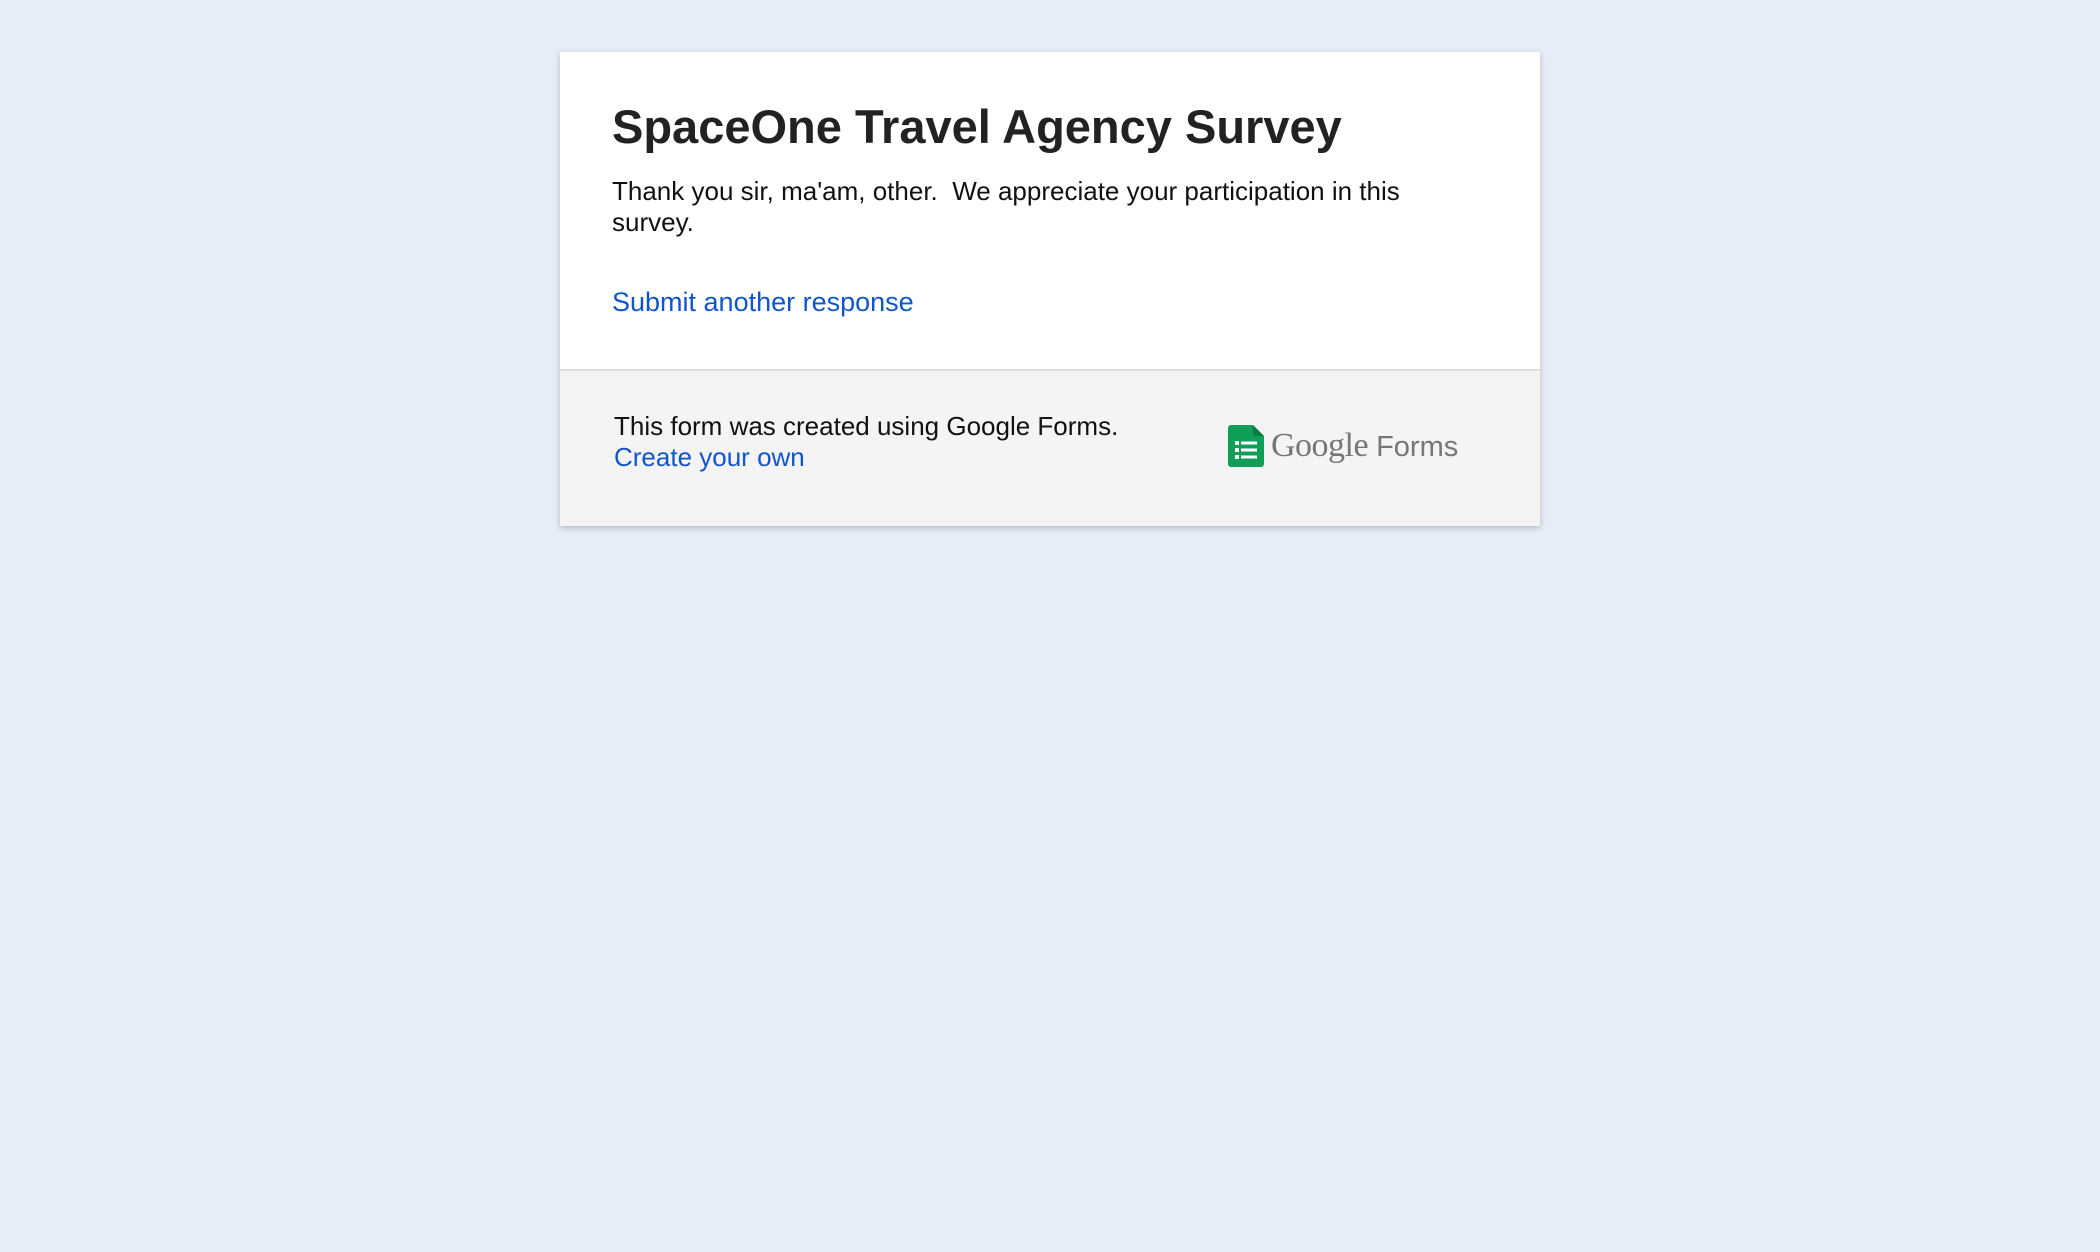 The width and height of the screenshot is (2100, 1252). What do you see at coordinates (709, 457) in the screenshot?
I see `create-your-own-link: Create your own` at bounding box center [709, 457].